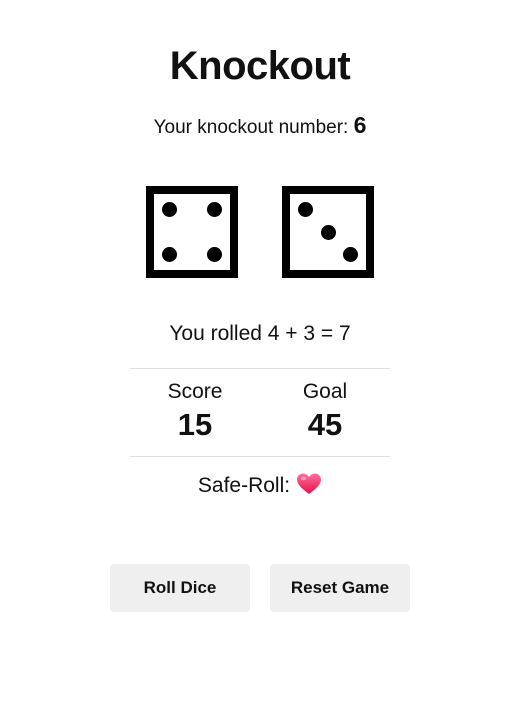 Image resolution: width=520 pixels, height=720 pixels. Describe the element at coordinates (195, 391) in the screenshot. I see `score-label: Score` at that location.